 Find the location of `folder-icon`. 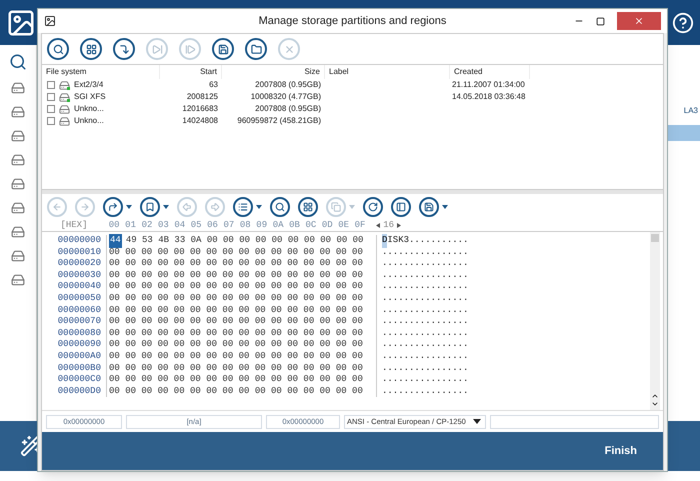

folder-icon is located at coordinates (256, 49).